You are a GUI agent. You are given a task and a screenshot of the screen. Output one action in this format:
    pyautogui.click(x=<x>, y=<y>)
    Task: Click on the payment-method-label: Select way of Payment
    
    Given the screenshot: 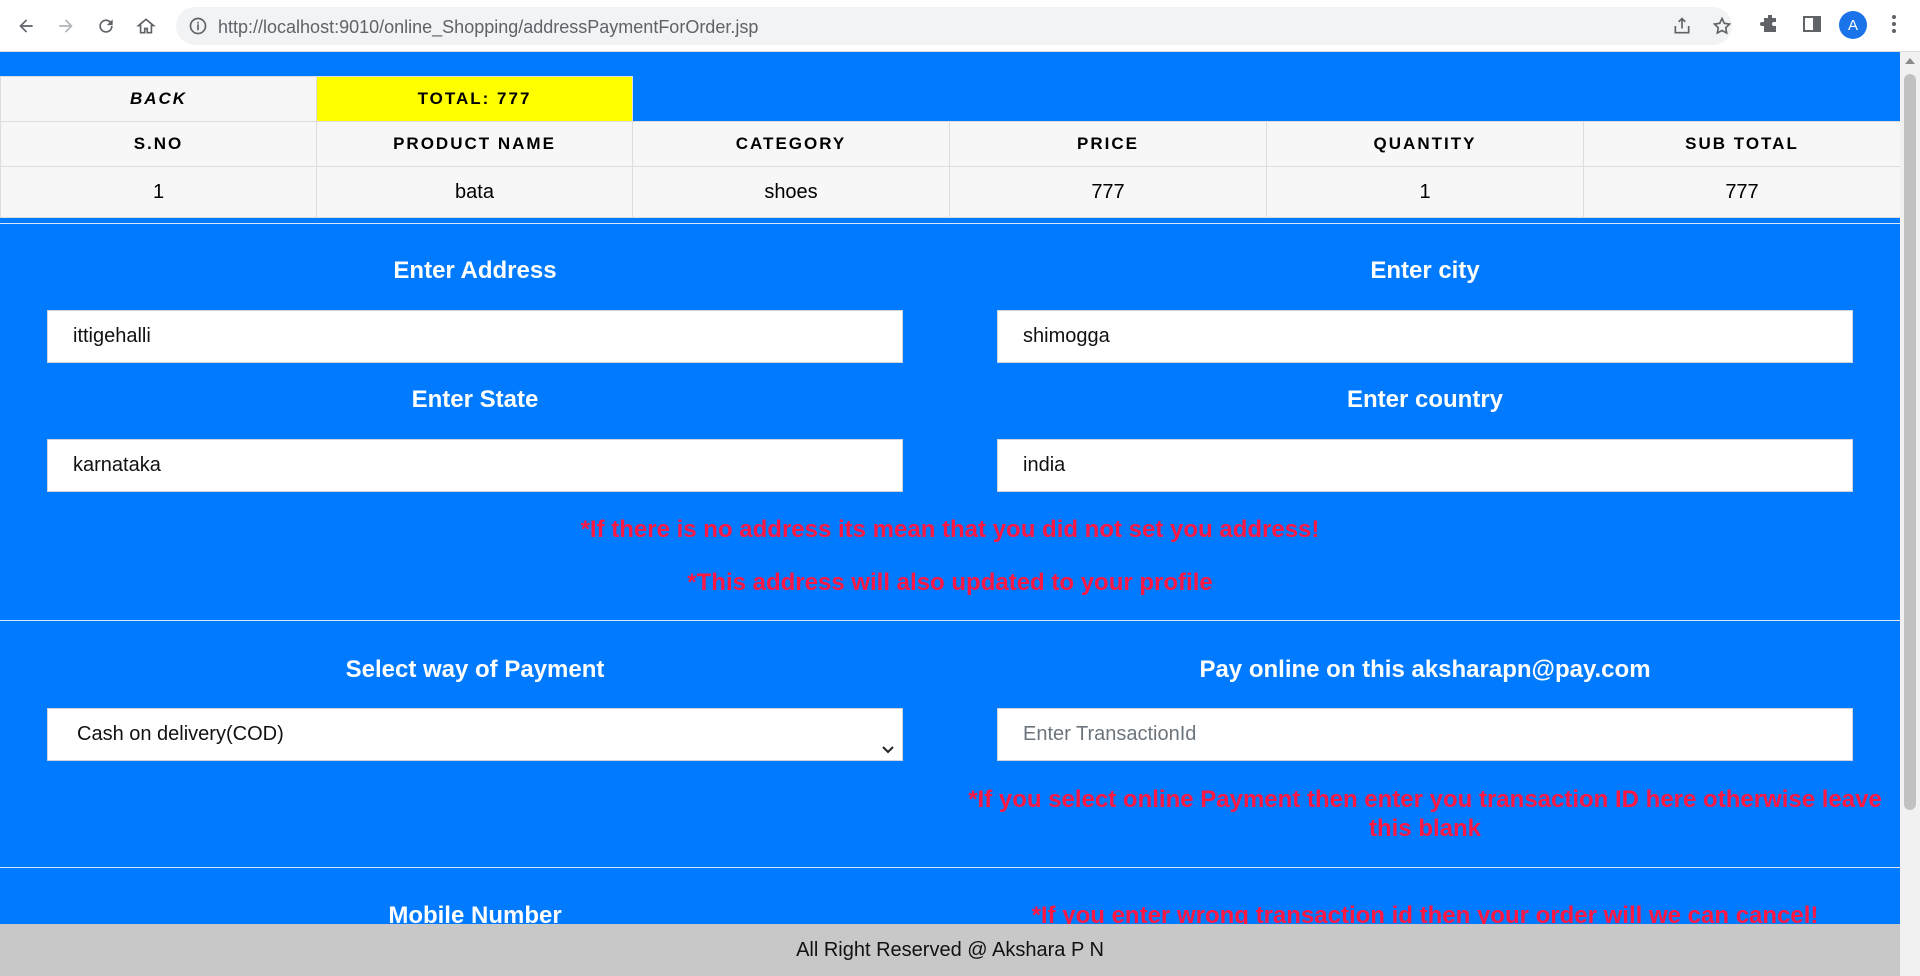 What is the action you would take?
    pyautogui.click(x=475, y=669)
    